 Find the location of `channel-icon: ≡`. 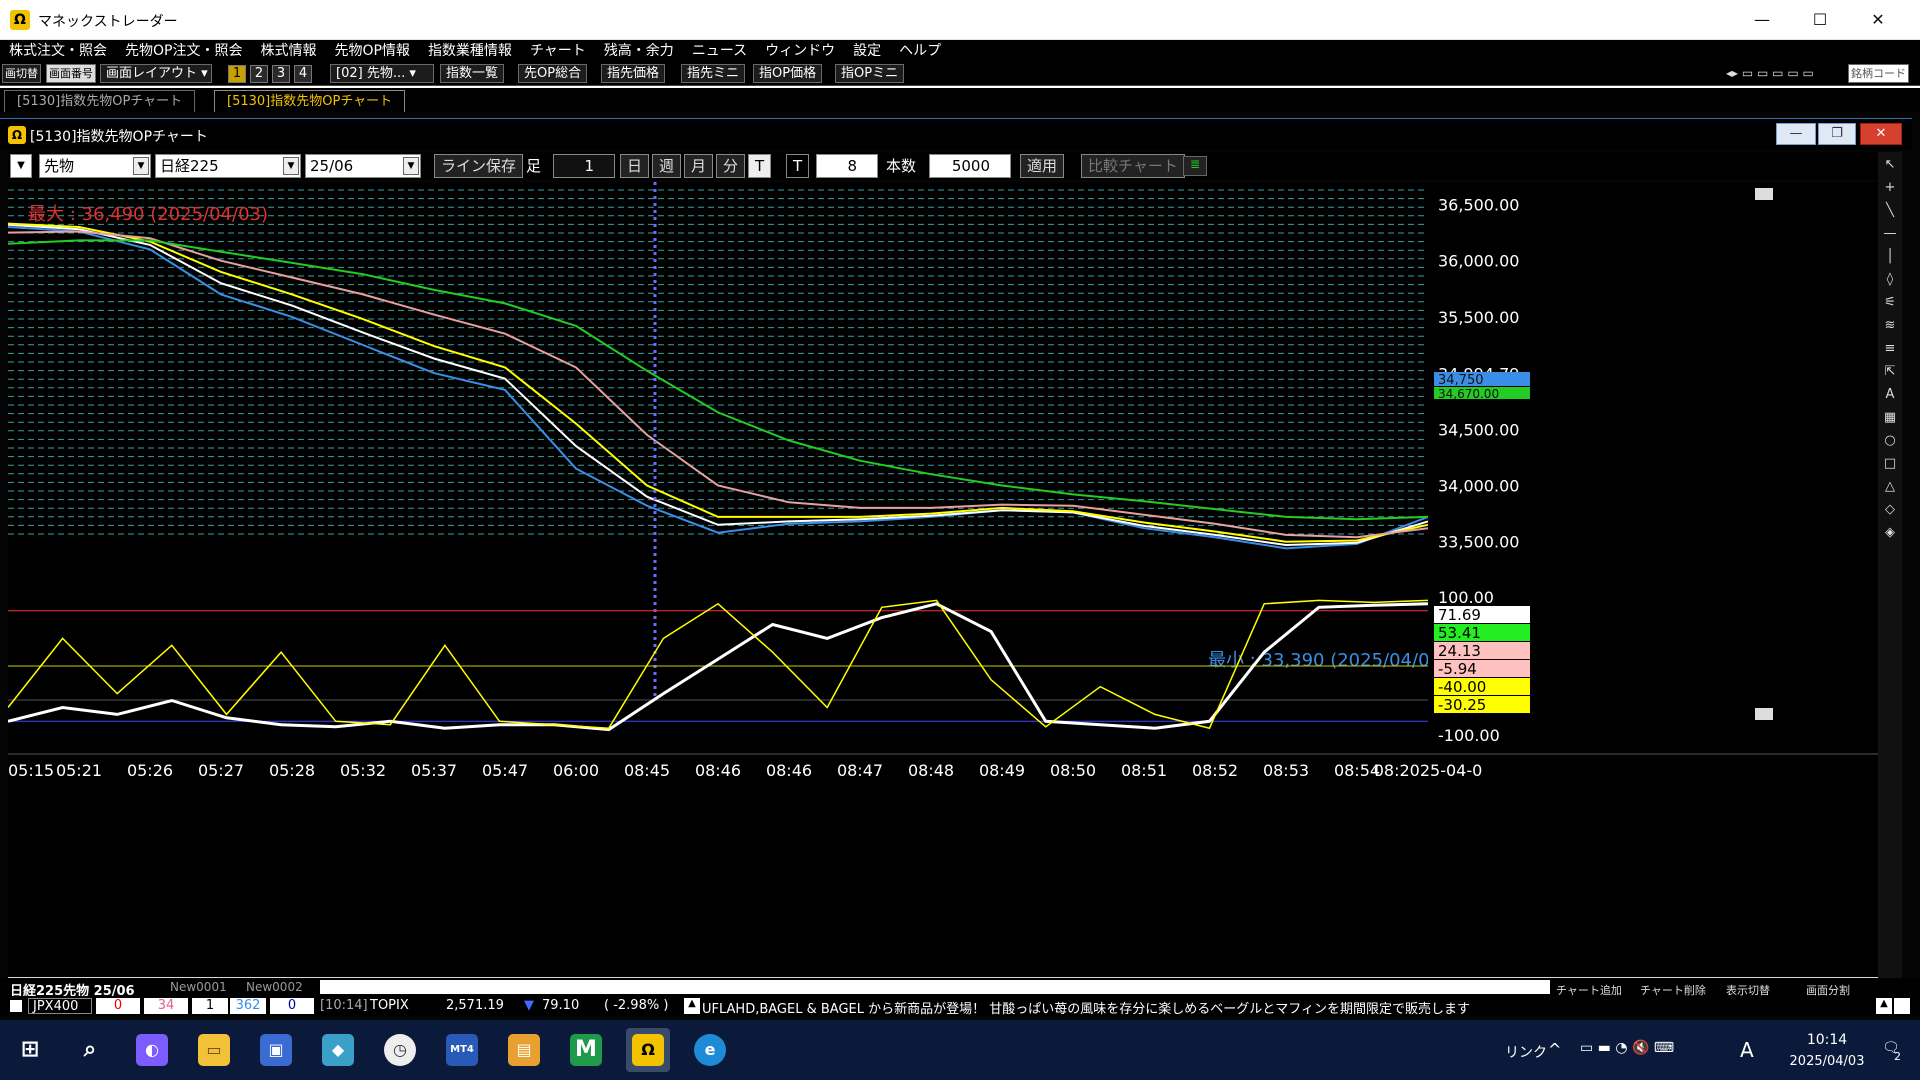

channel-icon: ≡ is located at coordinates (1890, 349).